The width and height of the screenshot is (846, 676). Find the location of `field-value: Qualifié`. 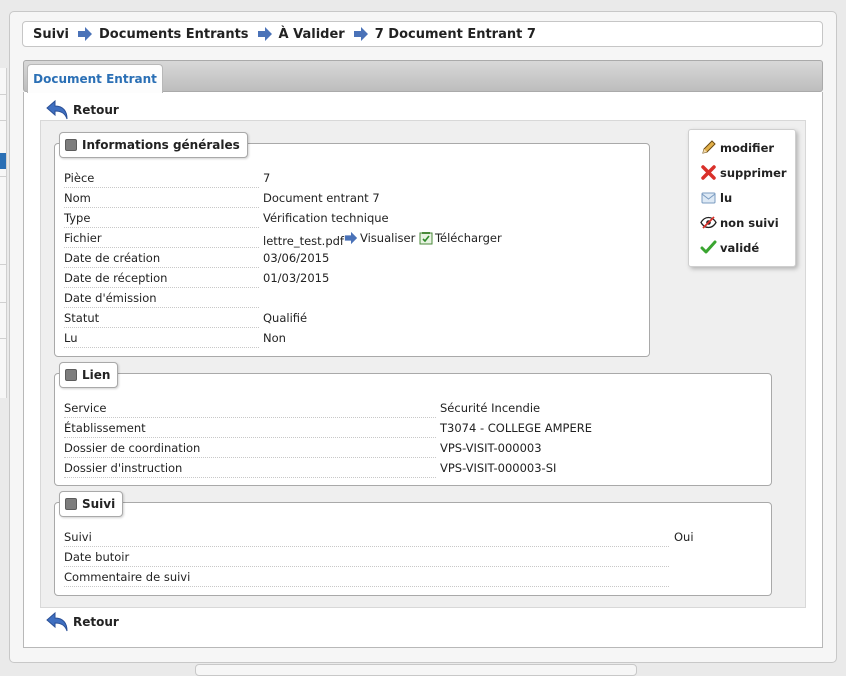

field-value: Qualifié is located at coordinates (285, 318).